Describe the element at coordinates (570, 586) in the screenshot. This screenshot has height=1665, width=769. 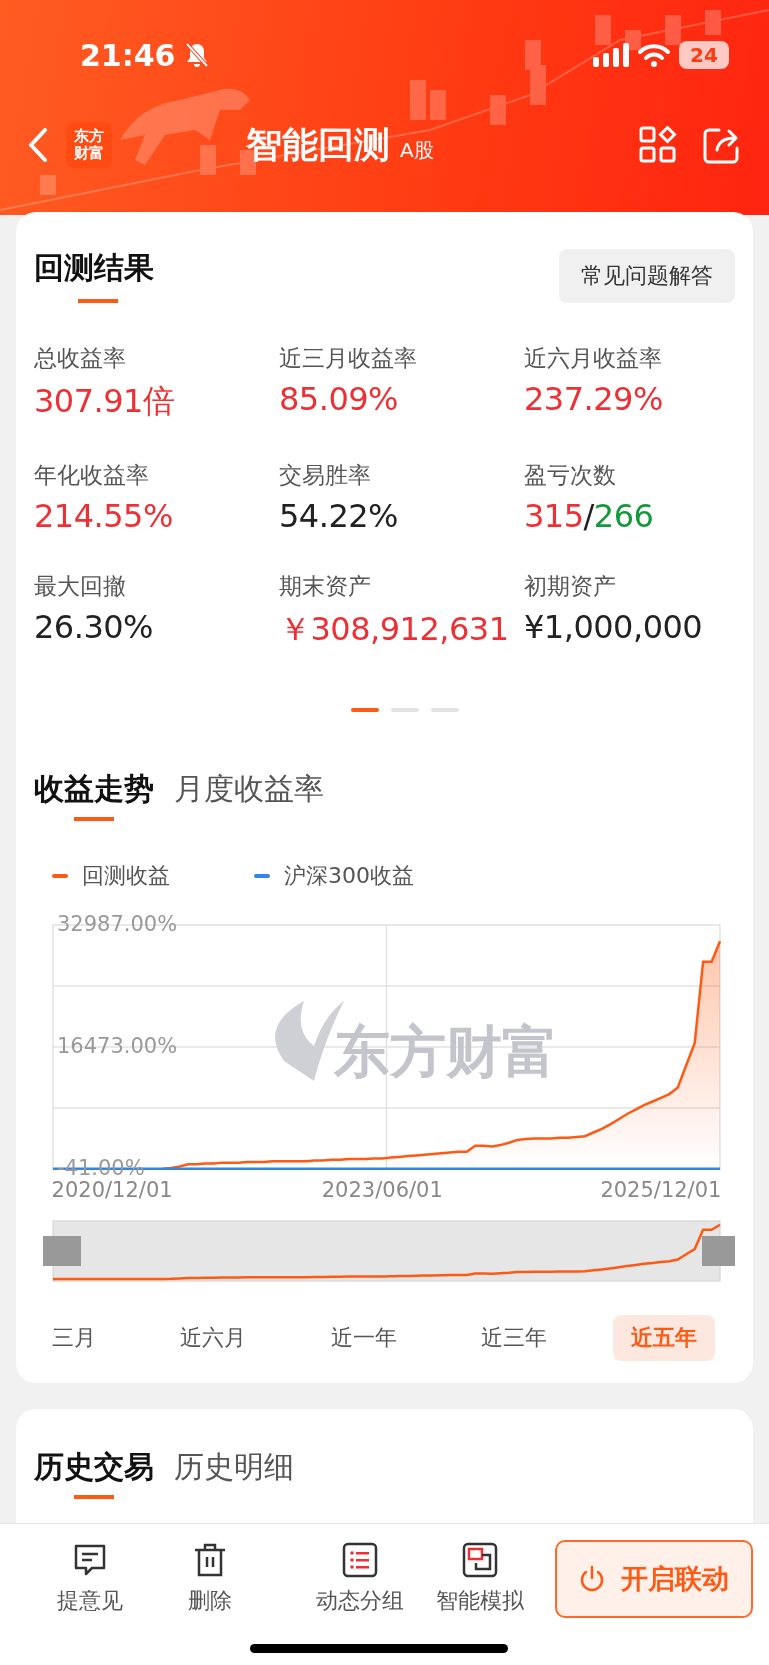
I see `stat-label: 初期资产` at that location.